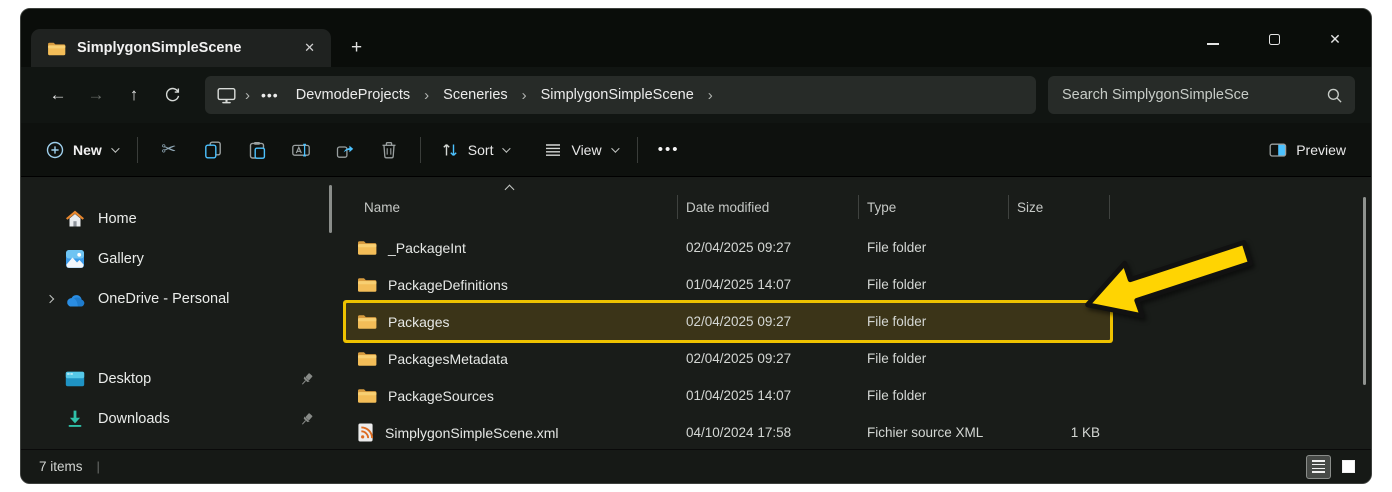  I want to click on search-input: Search SimplygonSimpleSce, so click(1201, 95).